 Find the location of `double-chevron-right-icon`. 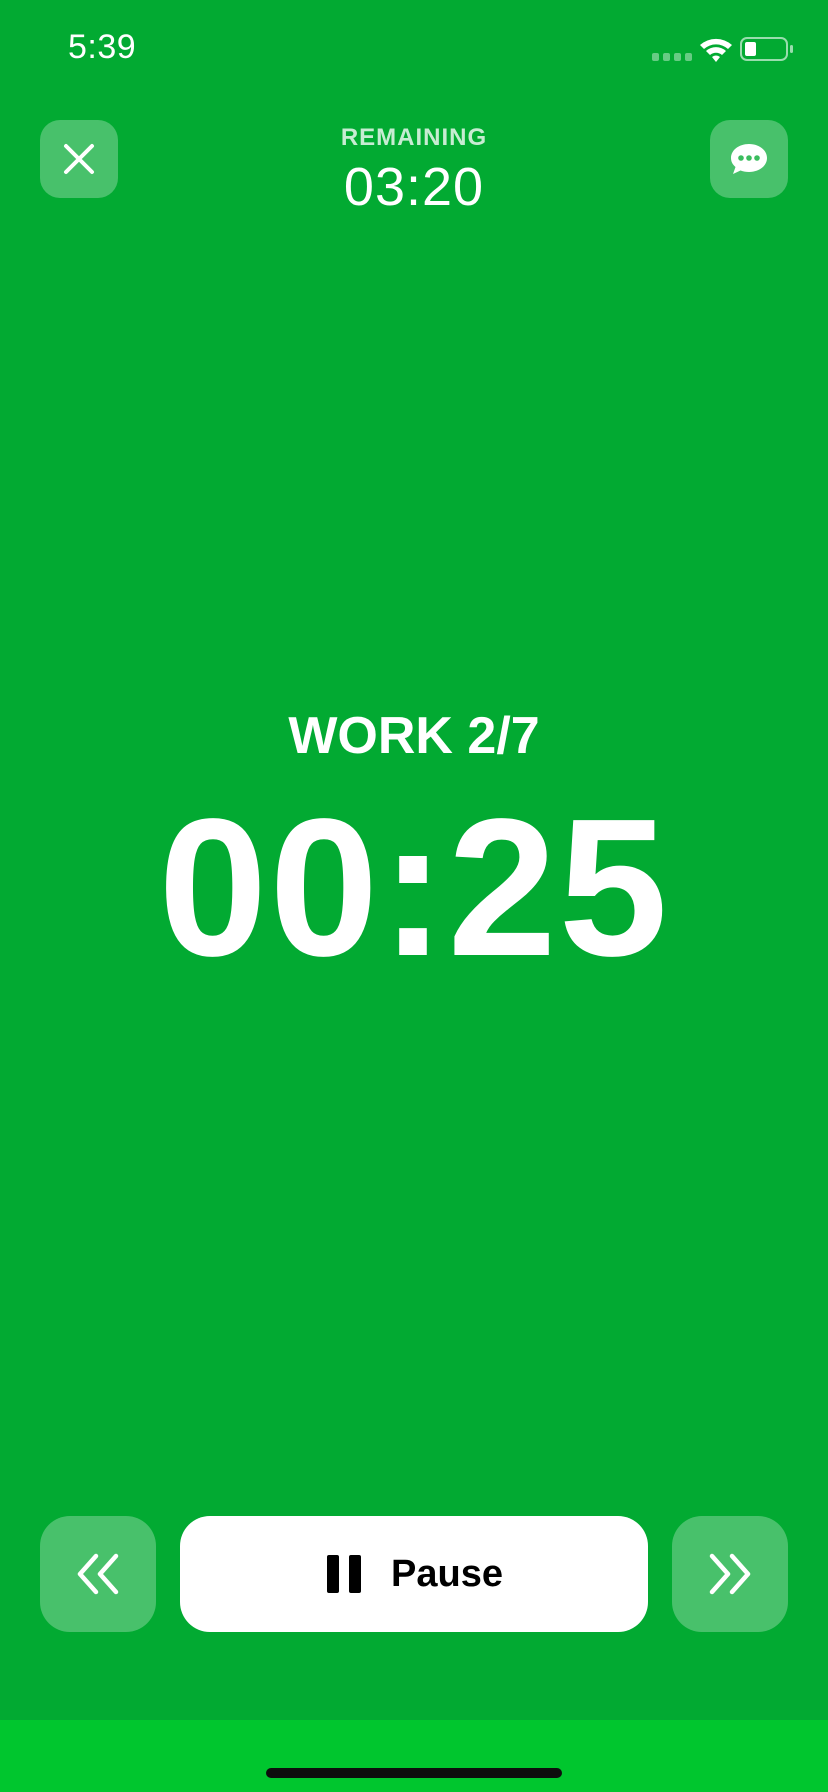

double-chevron-right-icon is located at coordinates (730, 1574).